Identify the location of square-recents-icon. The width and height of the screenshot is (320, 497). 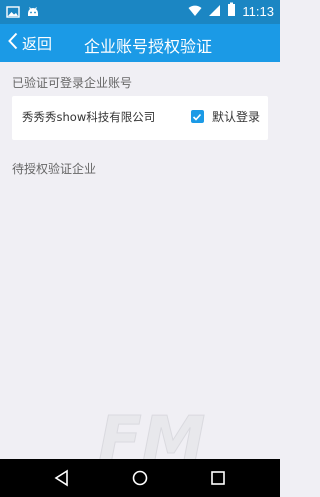
(218, 478).